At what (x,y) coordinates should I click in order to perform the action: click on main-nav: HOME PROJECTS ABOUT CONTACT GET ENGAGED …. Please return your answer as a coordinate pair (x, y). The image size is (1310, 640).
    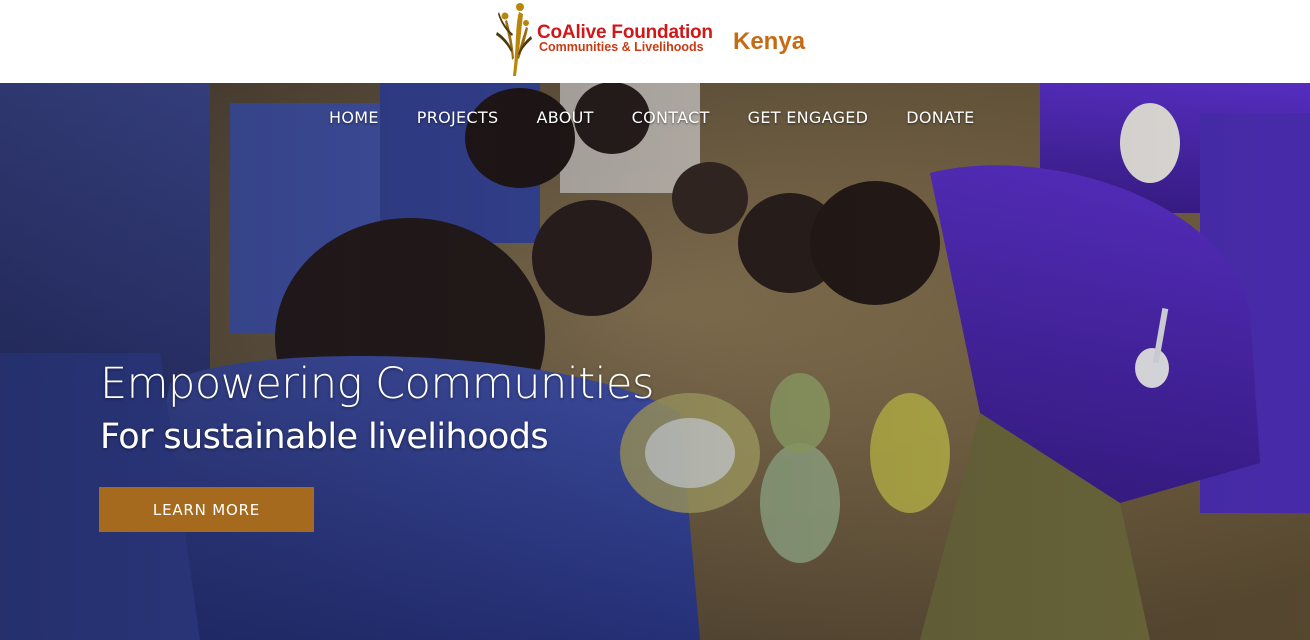
    Looking at the image, I should click on (652, 118).